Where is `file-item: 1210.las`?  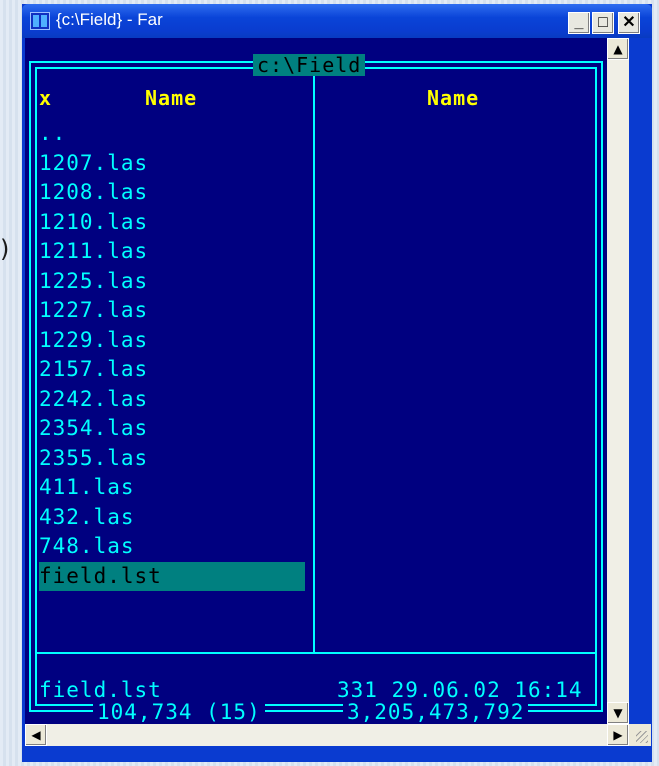 file-item: 1210.las is located at coordinates (172, 223).